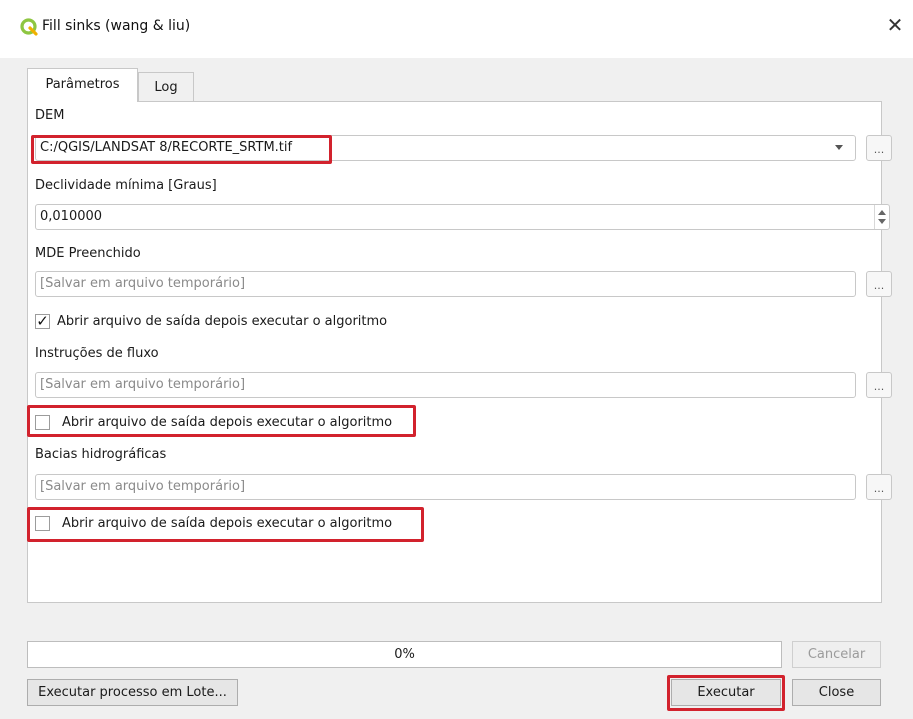  Describe the element at coordinates (882, 221) in the screenshot. I see `spin-down-icon` at that location.